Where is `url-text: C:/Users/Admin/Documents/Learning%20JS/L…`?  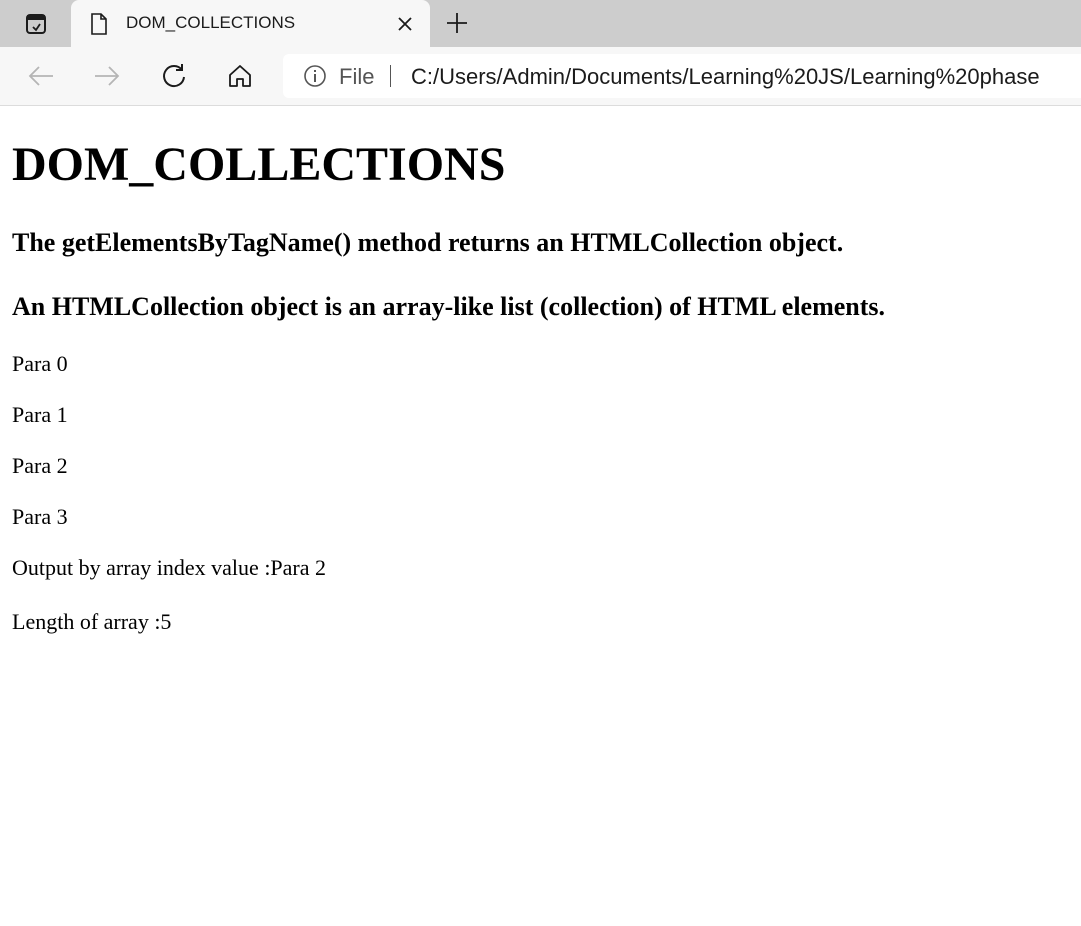 url-text: C:/Users/Admin/Documents/Learning%20JS/L… is located at coordinates (725, 77).